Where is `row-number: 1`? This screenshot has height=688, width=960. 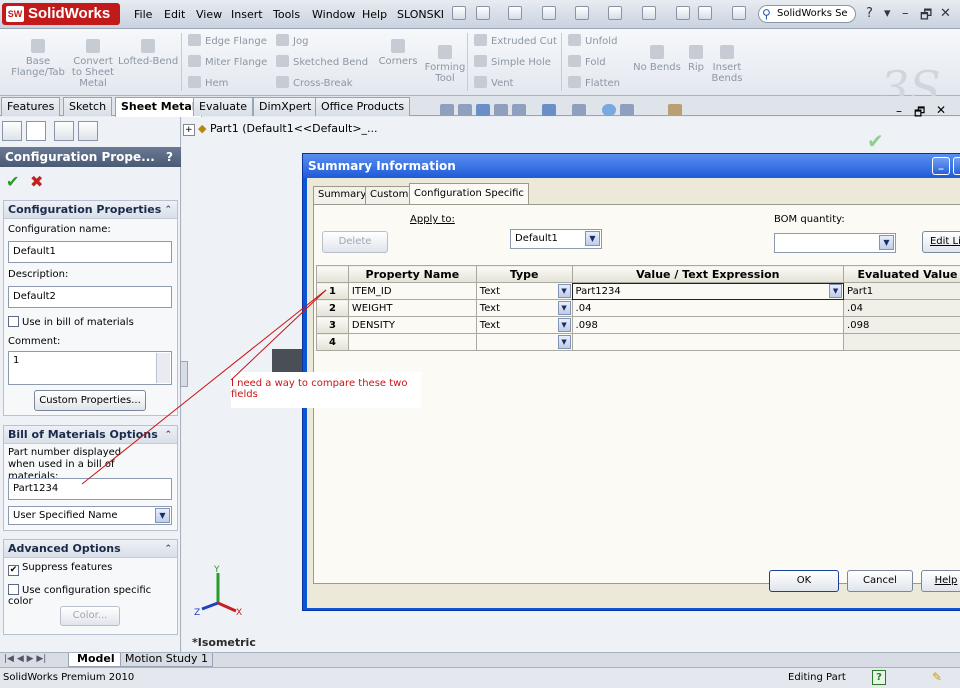 row-number: 1 is located at coordinates (332, 291).